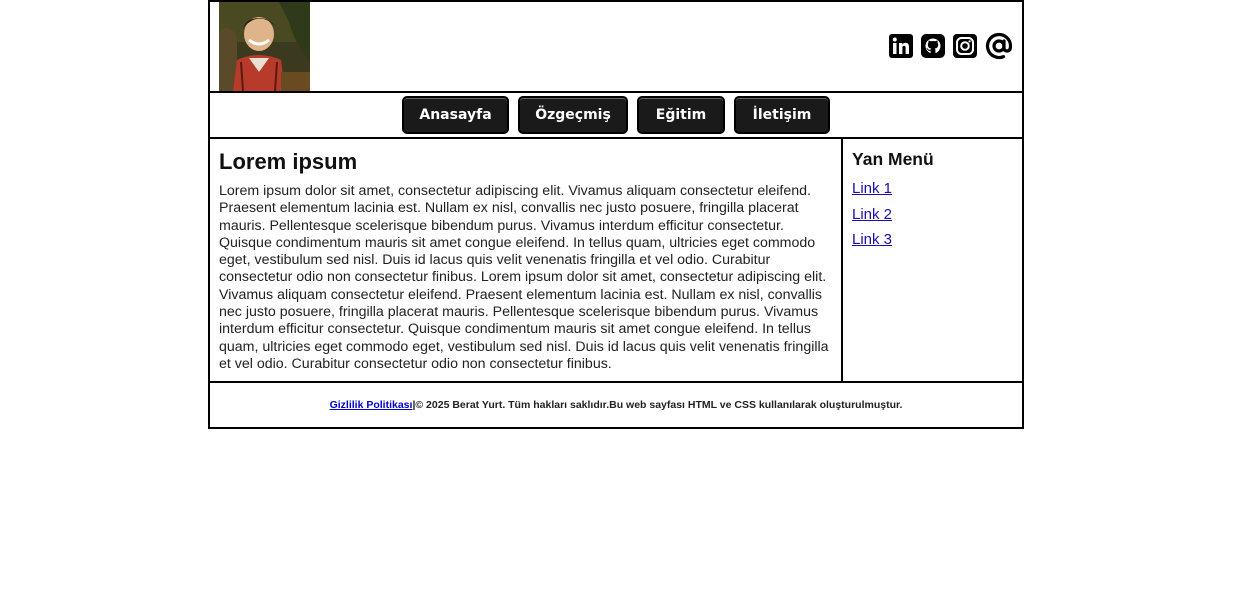 The height and width of the screenshot is (590, 1234). Describe the element at coordinates (782, 115) in the screenshot. I see `nav-contact-button: İletişim` at that location.